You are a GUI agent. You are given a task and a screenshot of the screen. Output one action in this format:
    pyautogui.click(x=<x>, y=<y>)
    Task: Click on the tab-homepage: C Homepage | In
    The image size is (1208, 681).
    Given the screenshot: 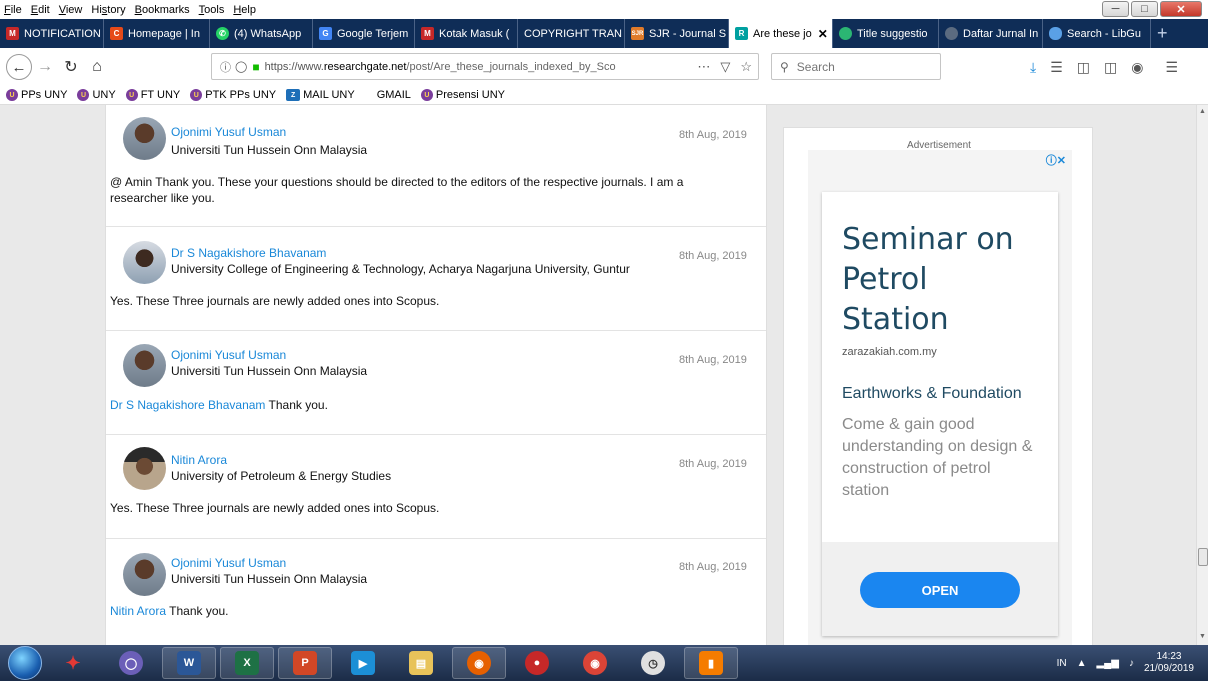 What is the action you would take?
    pyautogui.click(x=157, y=33)
    